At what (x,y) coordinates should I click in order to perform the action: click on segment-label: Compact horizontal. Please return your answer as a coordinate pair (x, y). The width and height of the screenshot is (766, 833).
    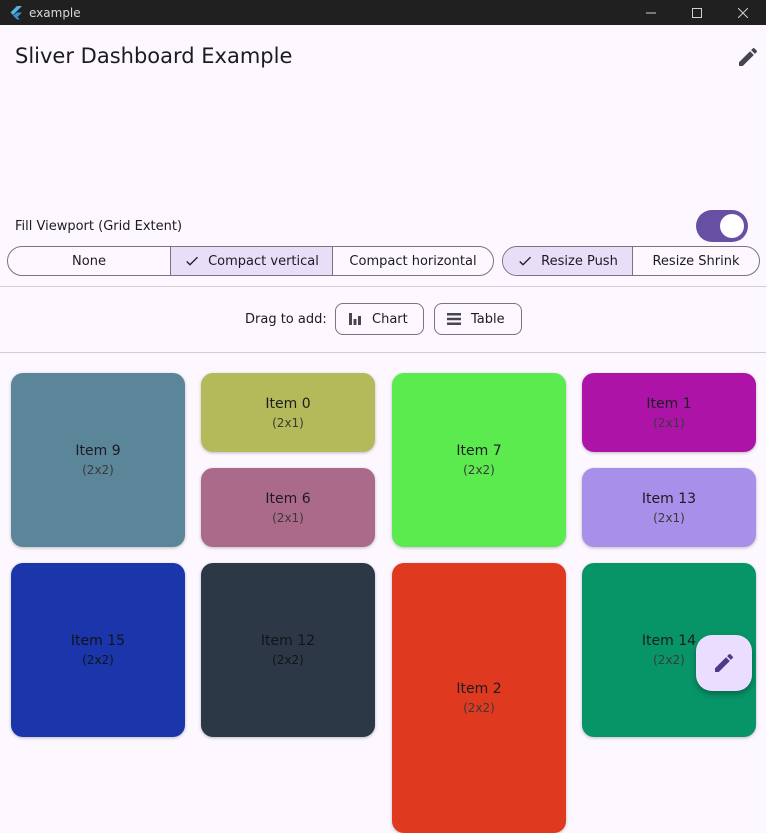
    Looking at the image, I should click on (413, 261).